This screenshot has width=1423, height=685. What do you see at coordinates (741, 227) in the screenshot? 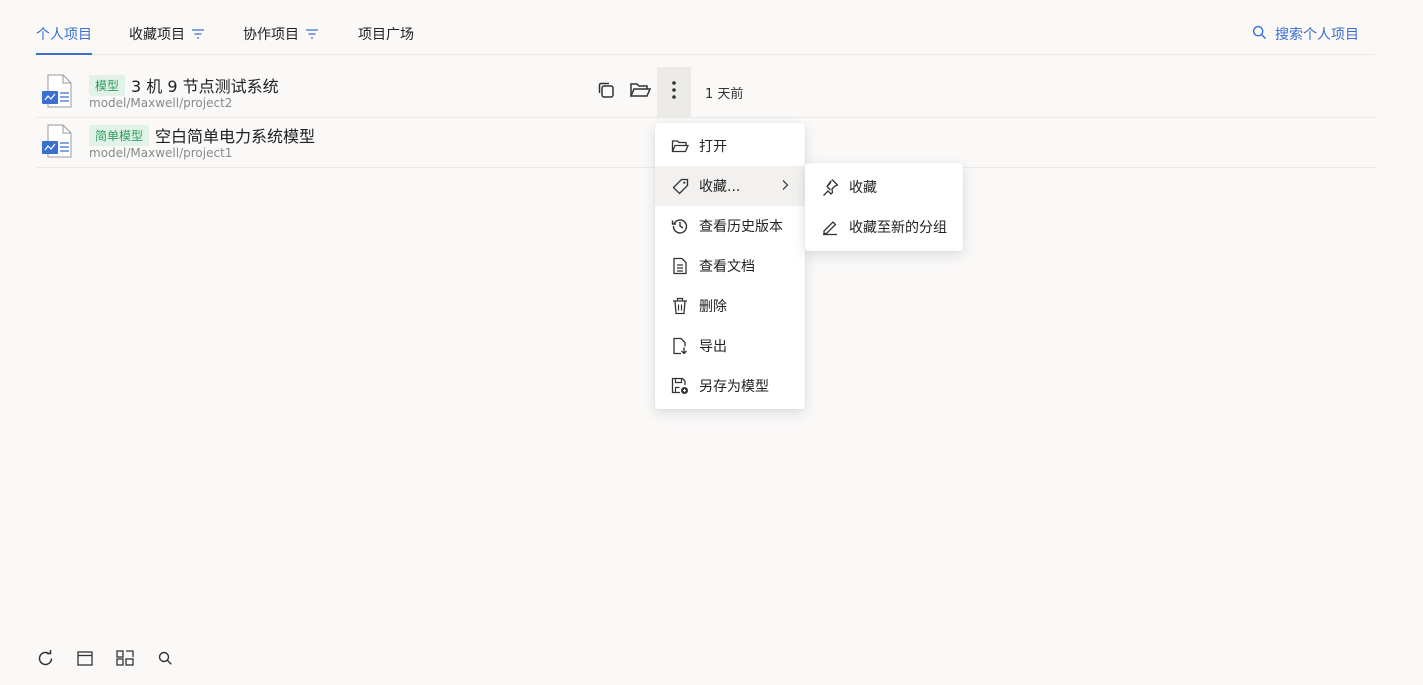
I see `menu-item-label: 查看历史版本` at bounding box center [741, 227].